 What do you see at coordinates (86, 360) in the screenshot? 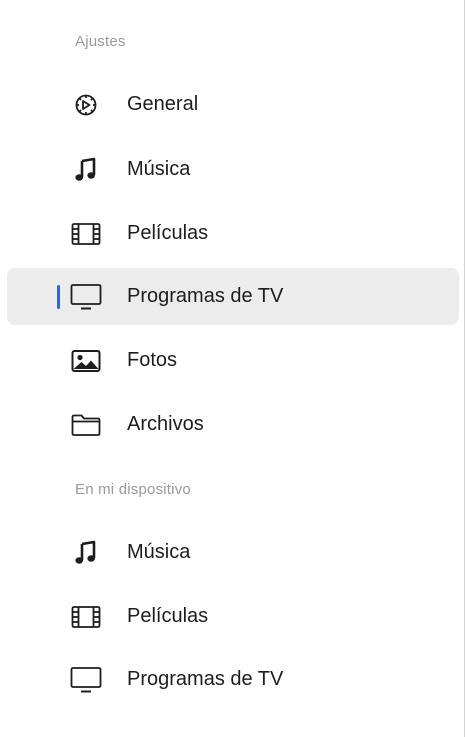
I see `photo-icon` at bounding box center [86, 360].